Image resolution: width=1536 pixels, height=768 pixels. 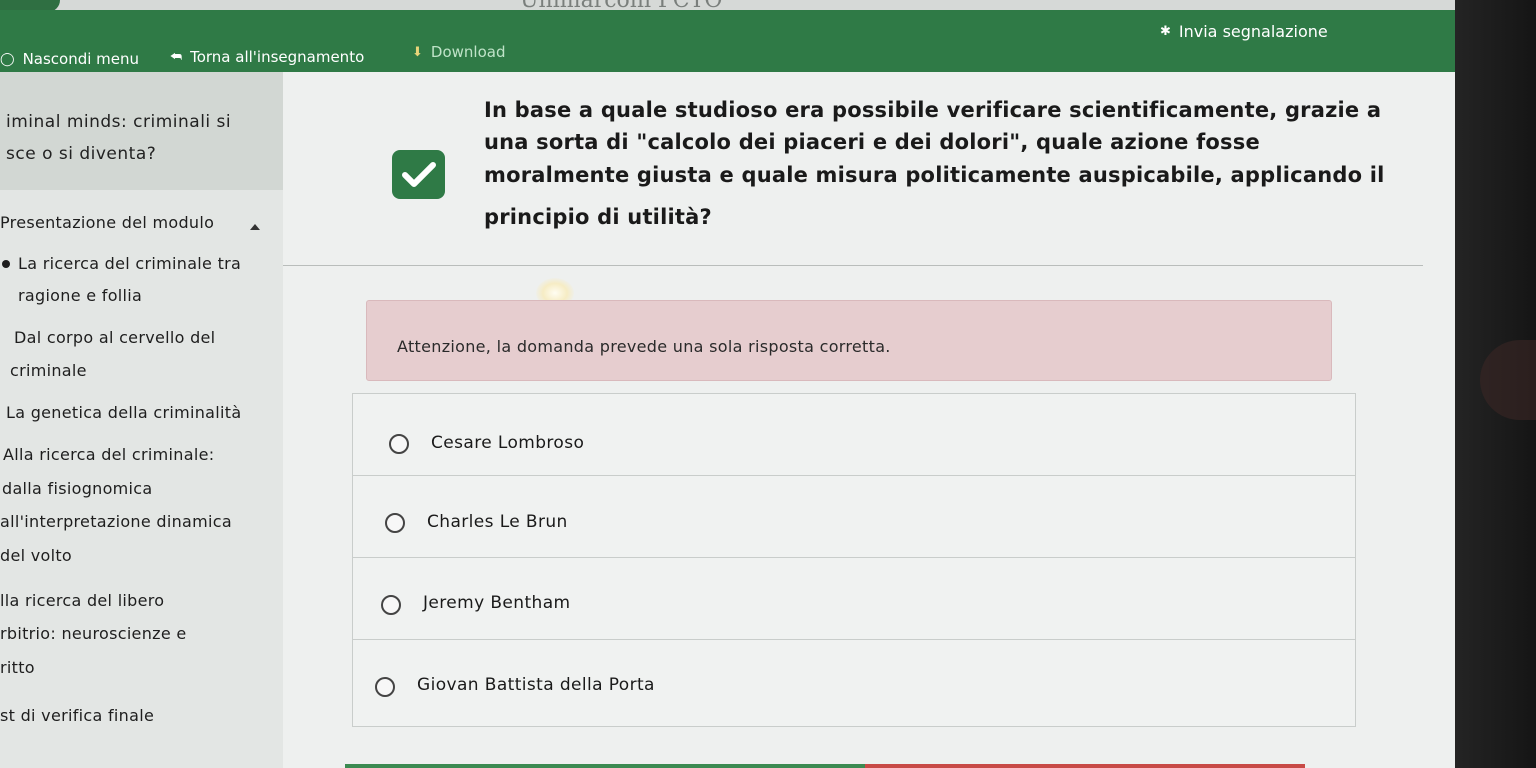 I want to click on sidebar-item-final-test: st di verifica finale, so click(x=77, y=715).